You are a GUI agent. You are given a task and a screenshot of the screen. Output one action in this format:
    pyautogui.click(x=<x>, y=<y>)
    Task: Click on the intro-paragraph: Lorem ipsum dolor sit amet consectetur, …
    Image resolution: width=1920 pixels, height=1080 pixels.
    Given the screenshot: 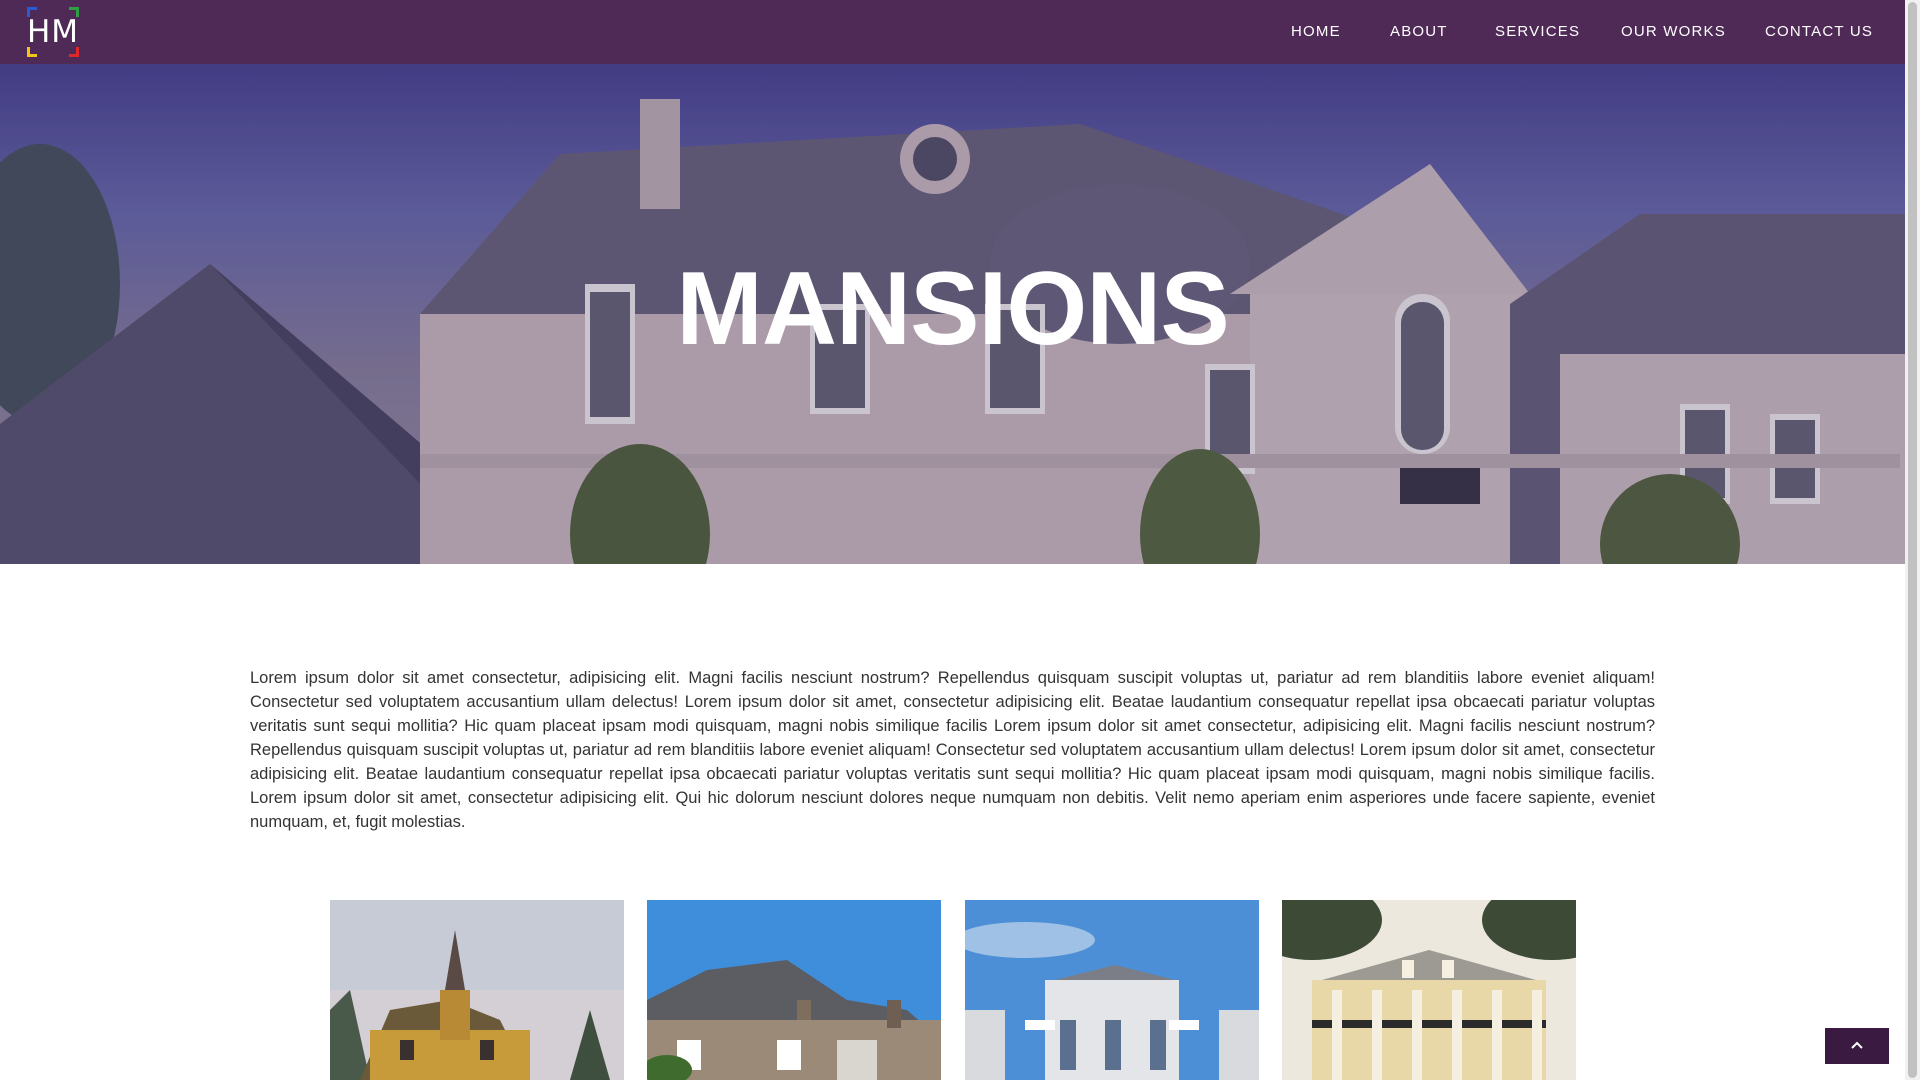 What is the action you would take?
    pyautogui.click(x=952, y=750)
    